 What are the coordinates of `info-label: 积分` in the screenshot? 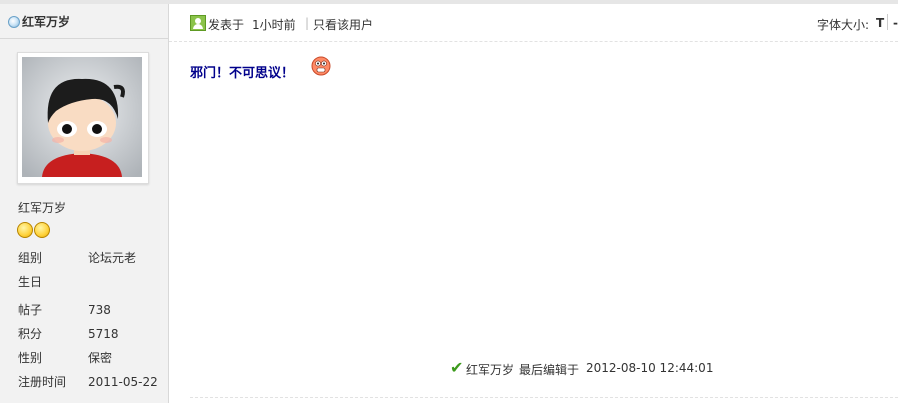 It's located at (30, 334).